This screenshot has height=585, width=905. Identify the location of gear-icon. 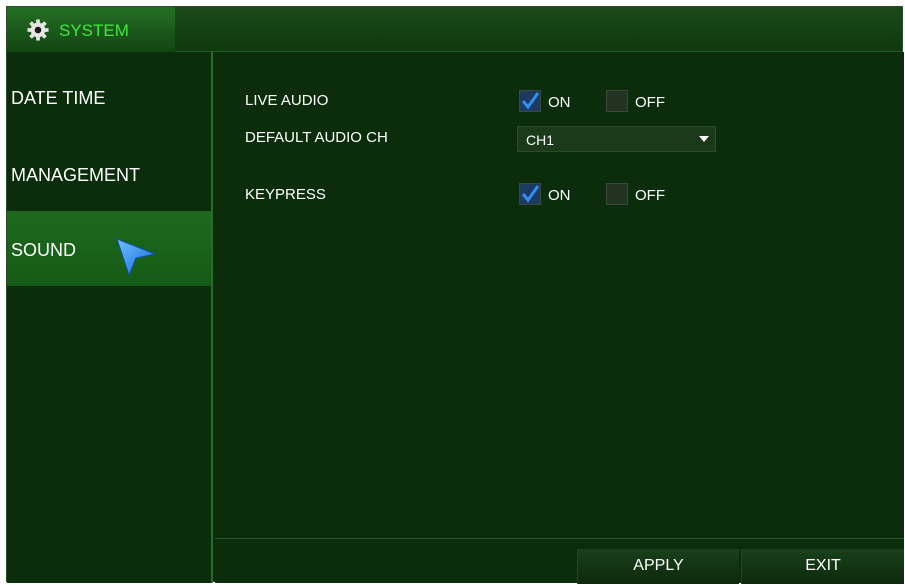
(38, 30).